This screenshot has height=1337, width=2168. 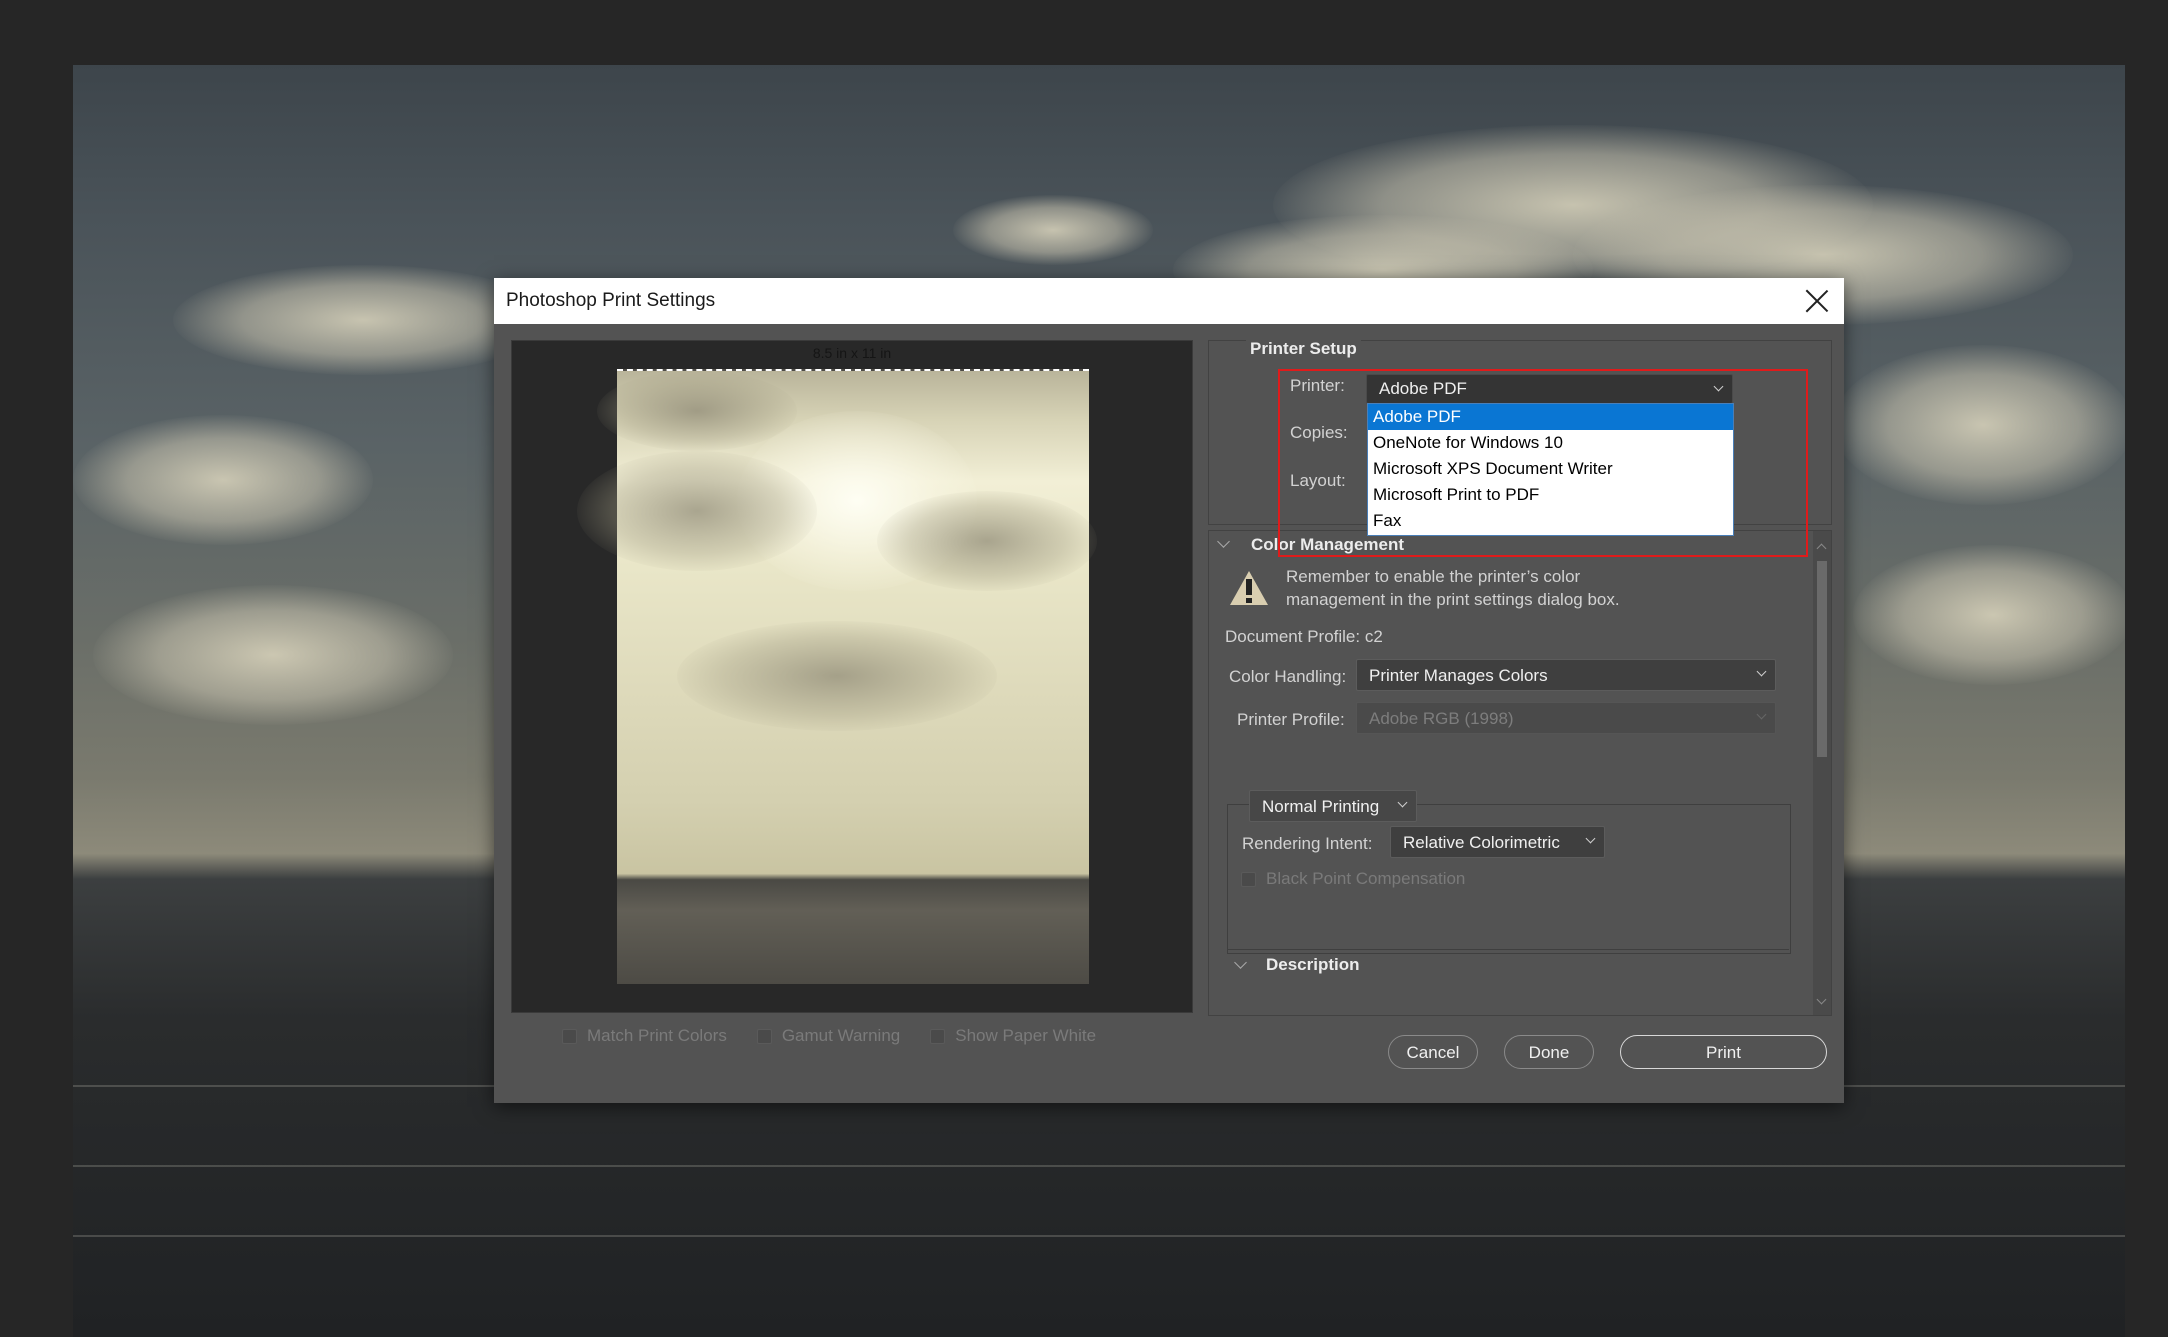 What do you see at coordinates (611, 300) in the screenshot?
I see `dialog-title: Photoshop Print Settings` at bounding box center [611, 300].